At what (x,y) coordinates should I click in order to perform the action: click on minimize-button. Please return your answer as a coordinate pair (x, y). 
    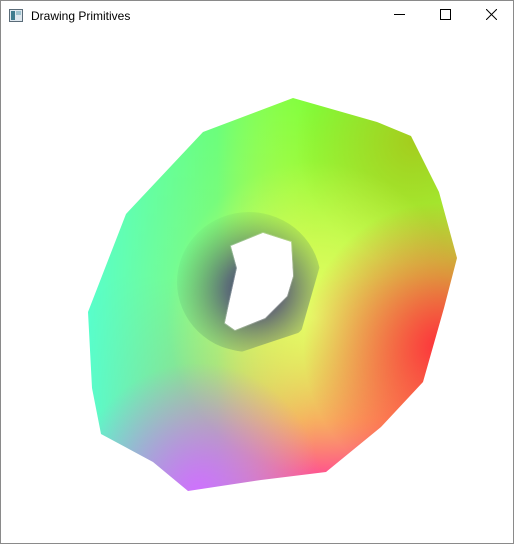
    Looking at the image, I should click on (399, 16).